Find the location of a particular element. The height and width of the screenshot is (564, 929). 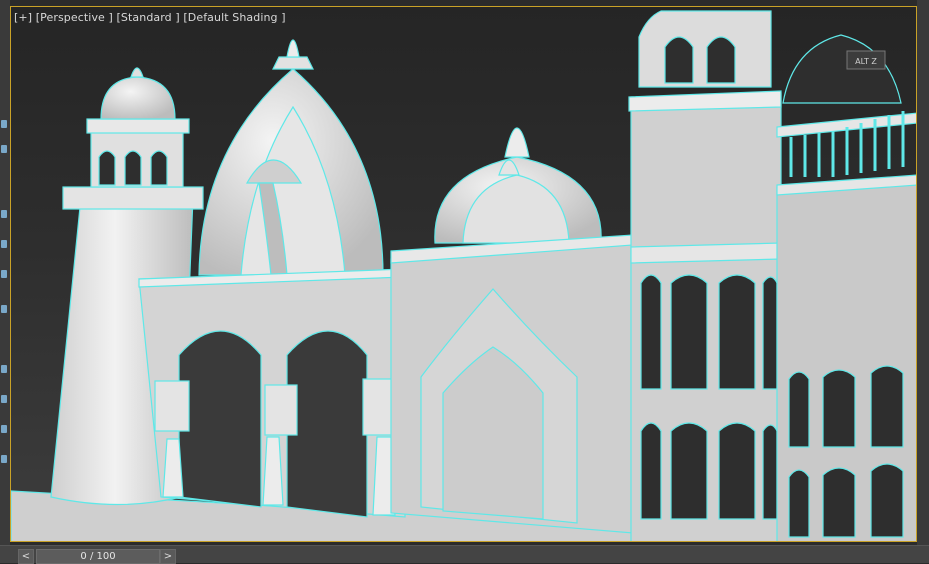

left-toolbar-strip is located at coordinates (5, 272).